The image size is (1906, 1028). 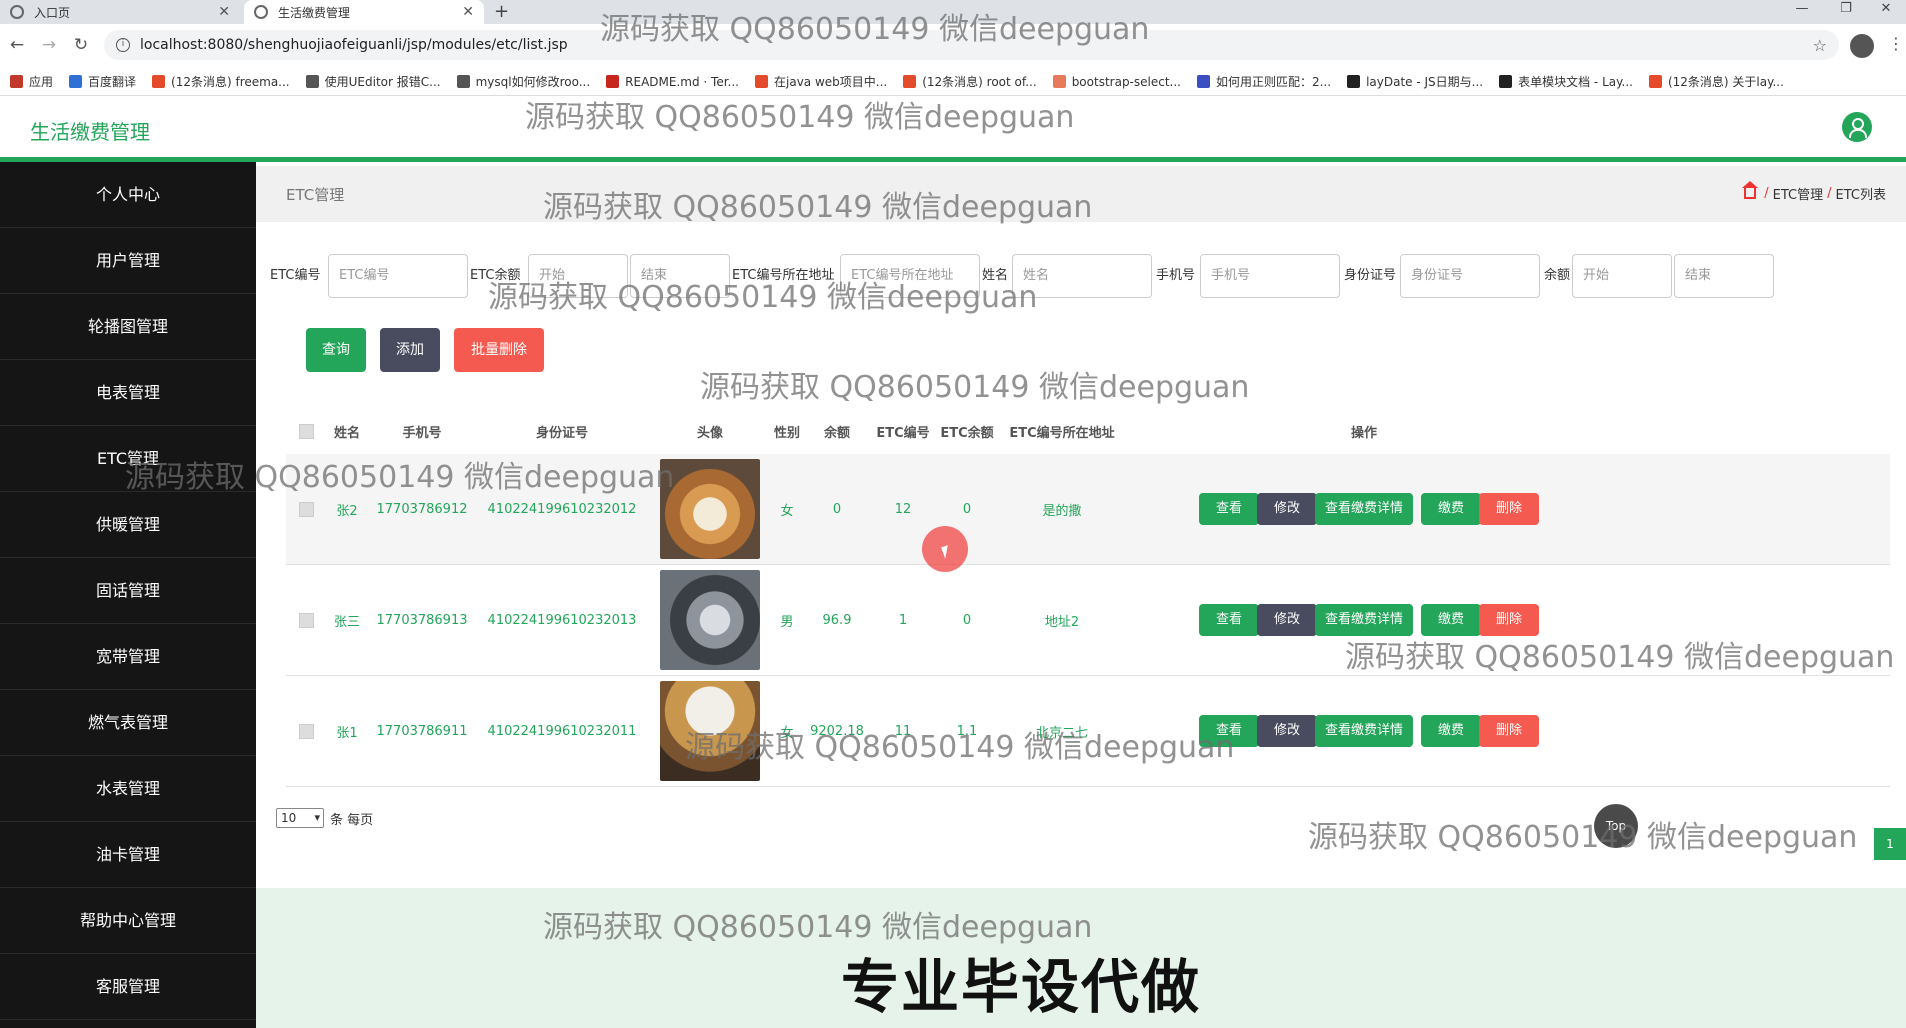 What do you see at coordinates (128, 525) in the screenshot?
I see `sidebar-item: 供暖管理` at bounding box center [128, 525].